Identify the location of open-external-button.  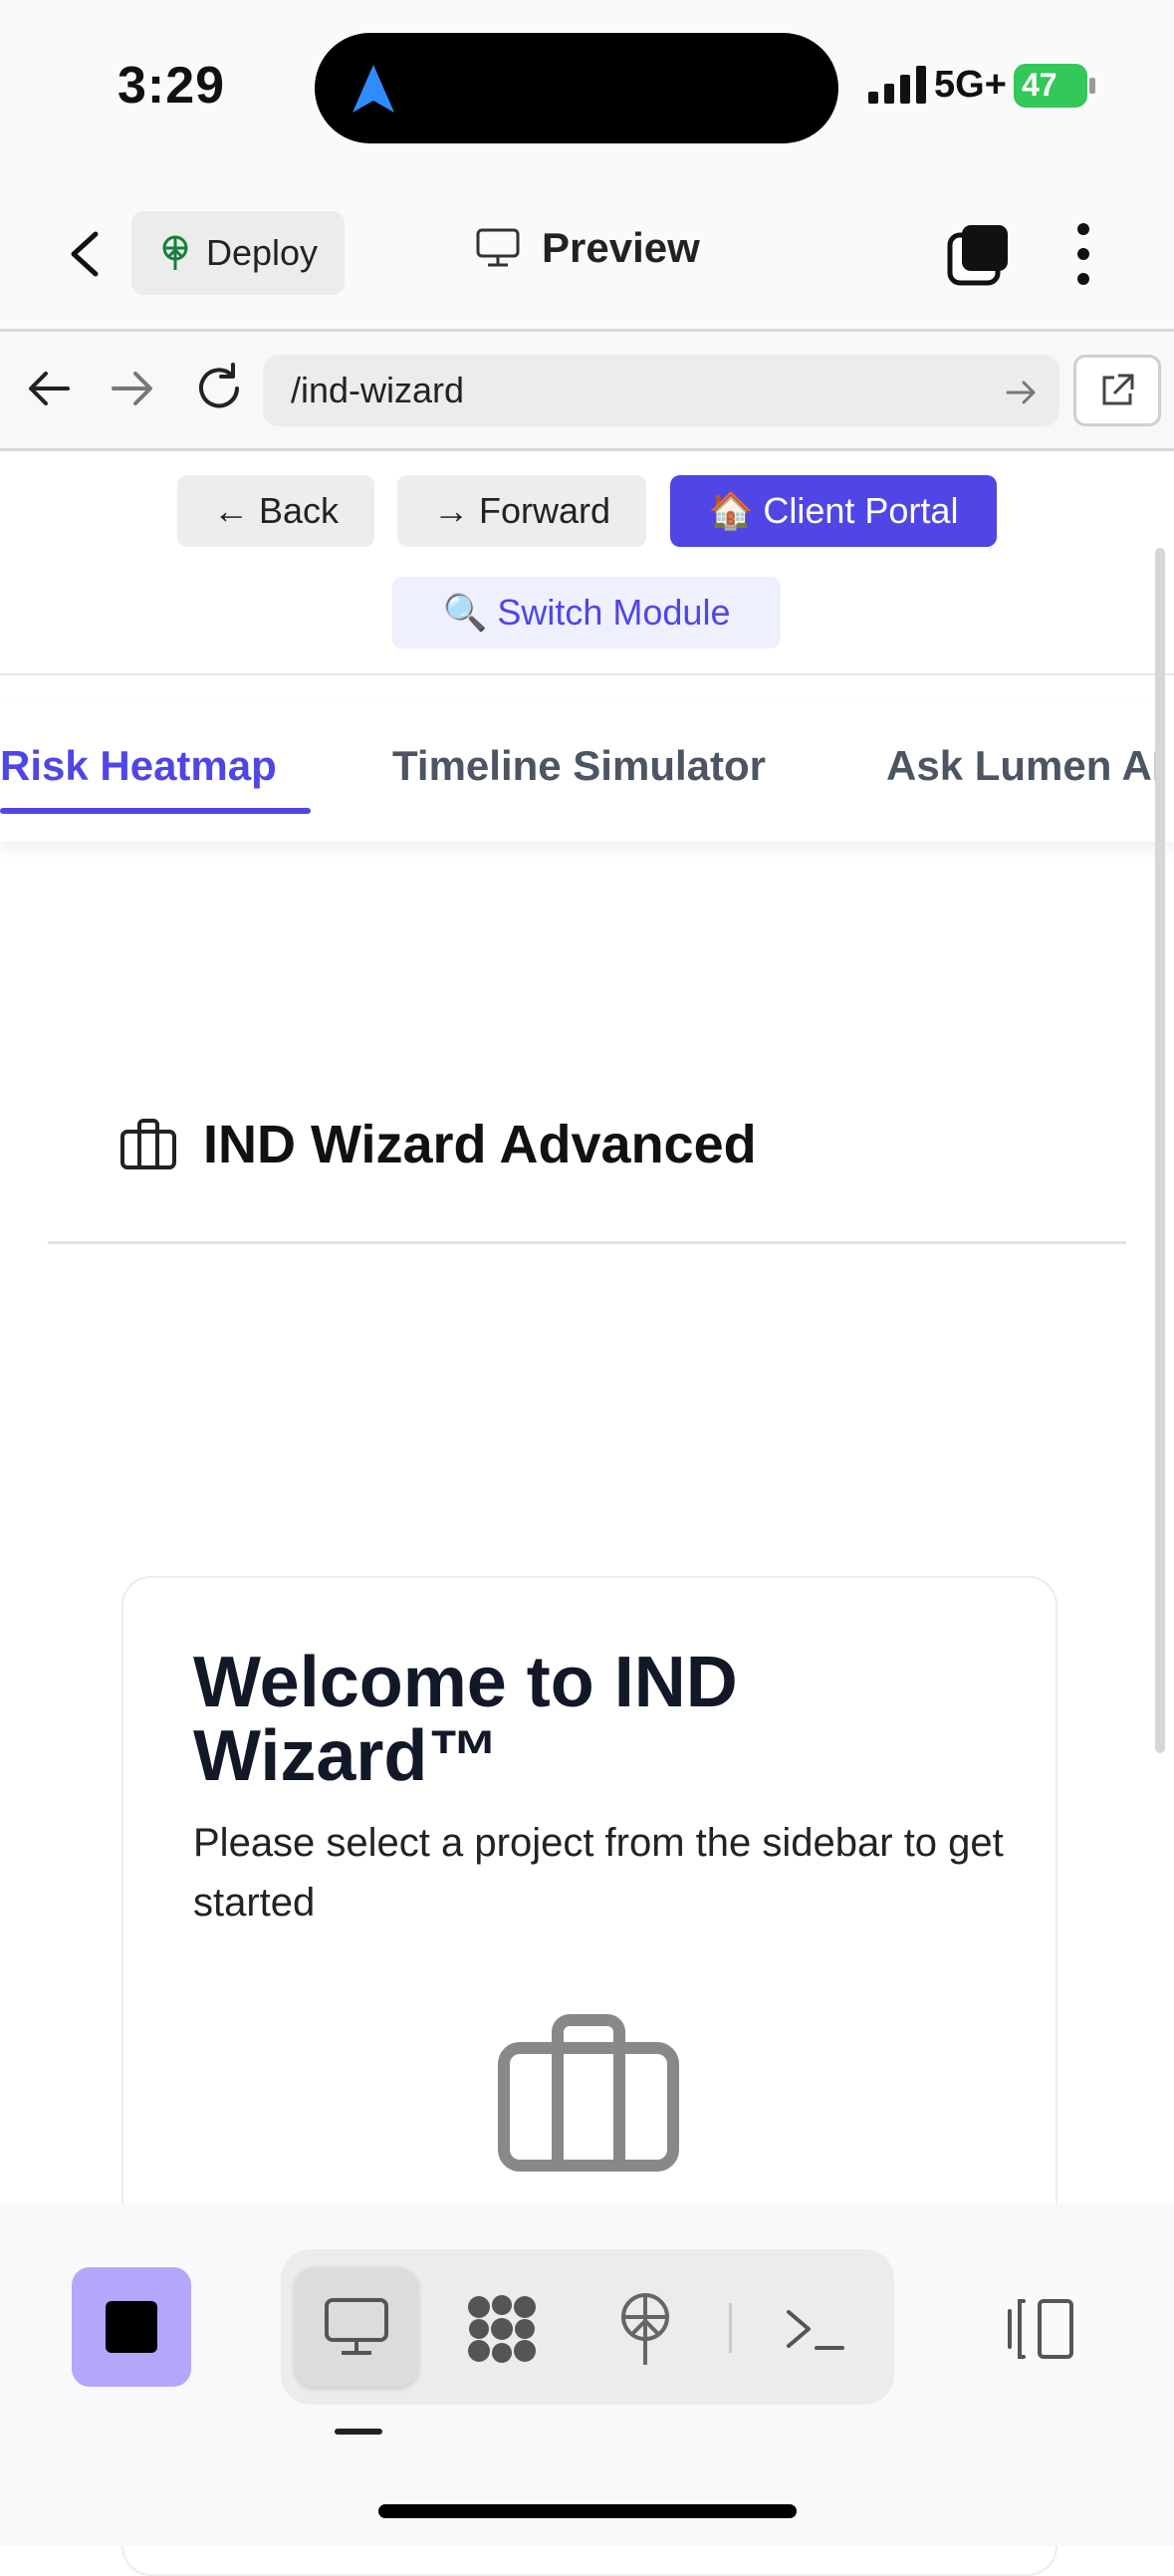
(1117, 390).